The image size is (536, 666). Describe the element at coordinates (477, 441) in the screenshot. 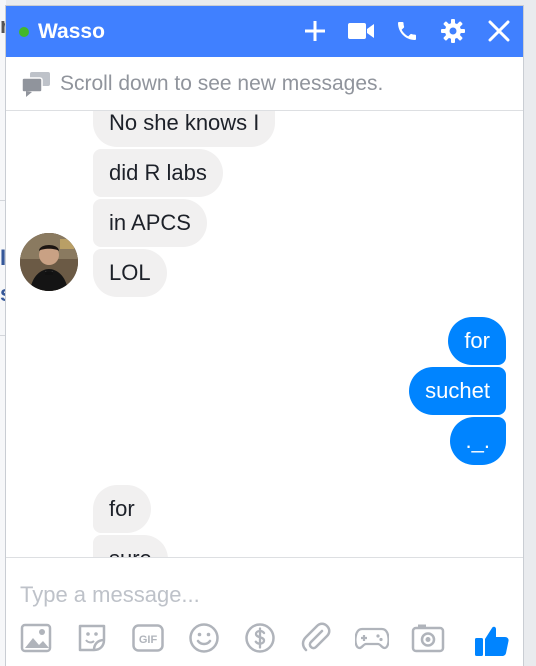

I see `message-bubble-outgoing: ._.` at that location.